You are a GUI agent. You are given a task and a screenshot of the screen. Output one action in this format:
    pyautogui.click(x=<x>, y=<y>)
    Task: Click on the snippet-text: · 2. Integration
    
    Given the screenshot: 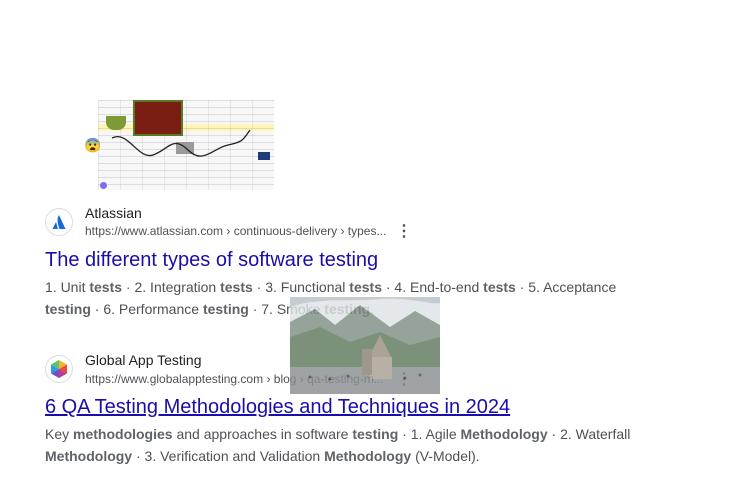 What is the action you would take?
    pyautogui.click(x=171, y=287)
    